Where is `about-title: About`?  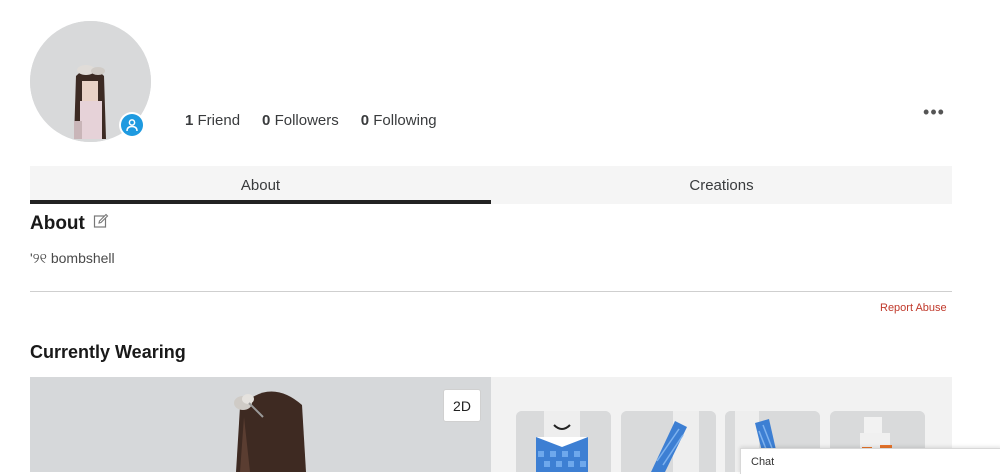
about-title: About is located at coordinates (57, 223).